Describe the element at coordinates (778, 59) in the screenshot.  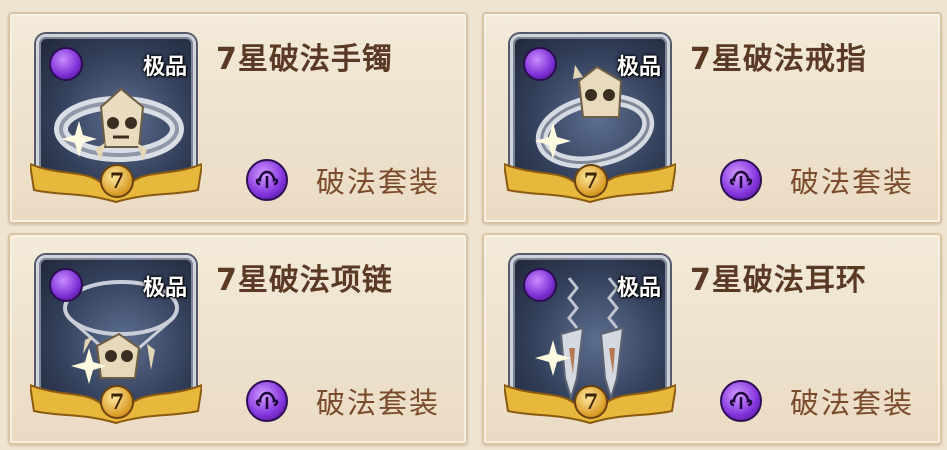
I see `item-name: 7星破法戒指` at that location.